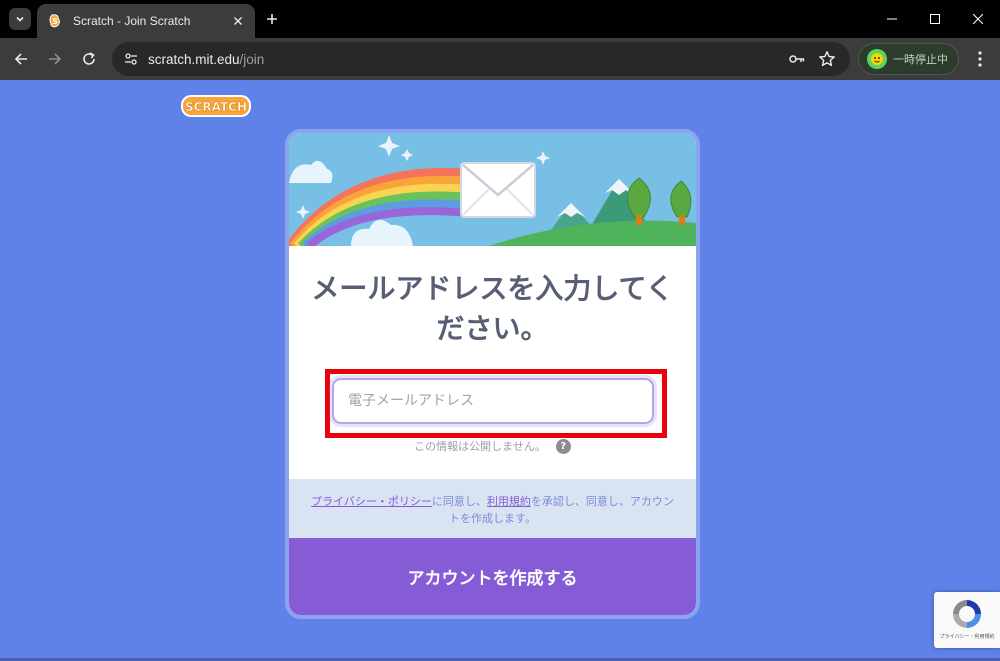 The image size is (1000, 661). What do you see at coordinates (371, 501) in the screenshot?
I see `privacy-policy-link: プライバシー・ポリシー` at bounding box center [371, 501].